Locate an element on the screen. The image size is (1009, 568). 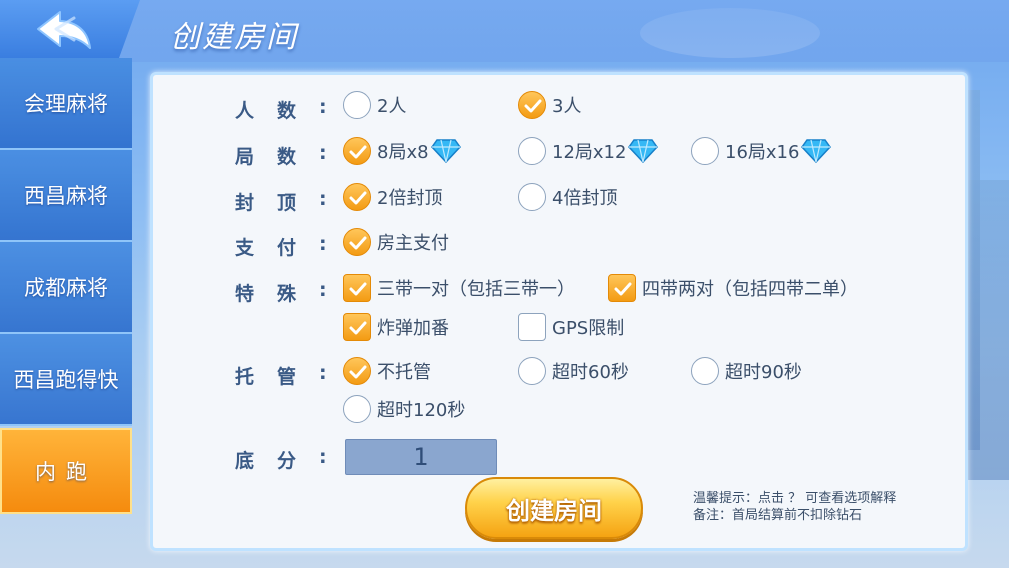
sidebar-item-neipao: 内跑 is located at coordinates (66, 471).